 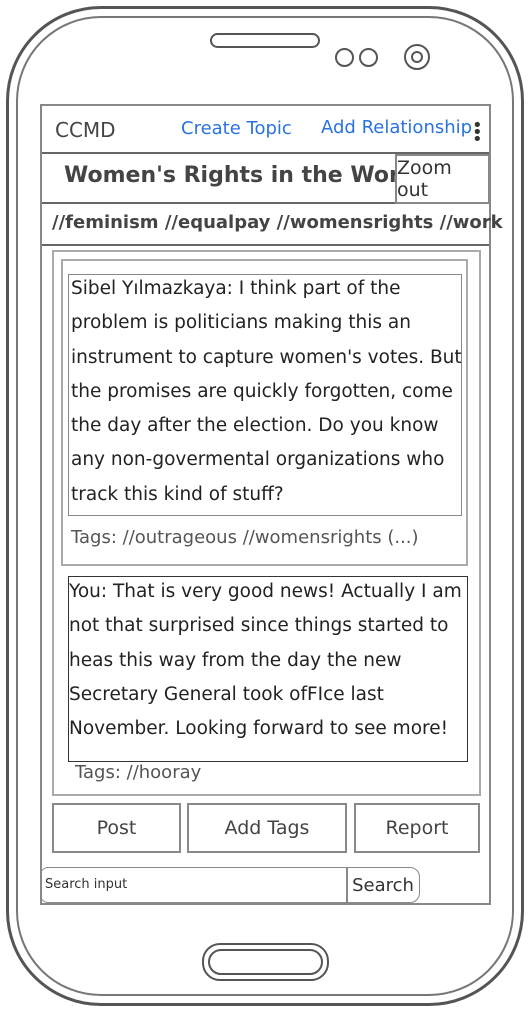 I want to click on post-button: Post, so click(x=116, y=828).